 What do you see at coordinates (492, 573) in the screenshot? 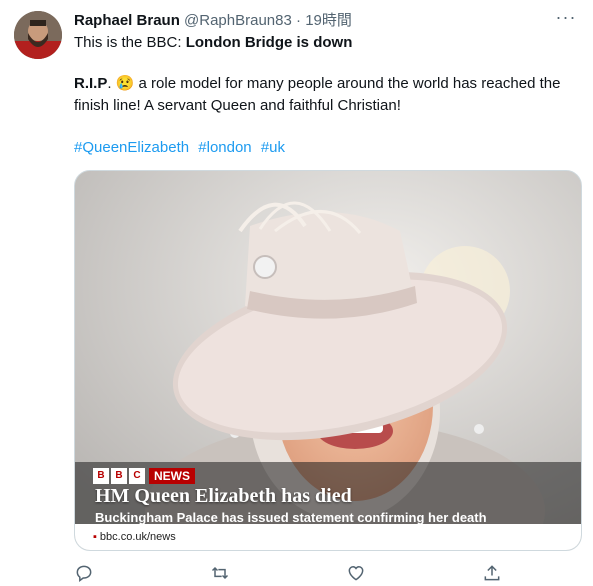
I see `share-icon` at bounding box center [492, 573].